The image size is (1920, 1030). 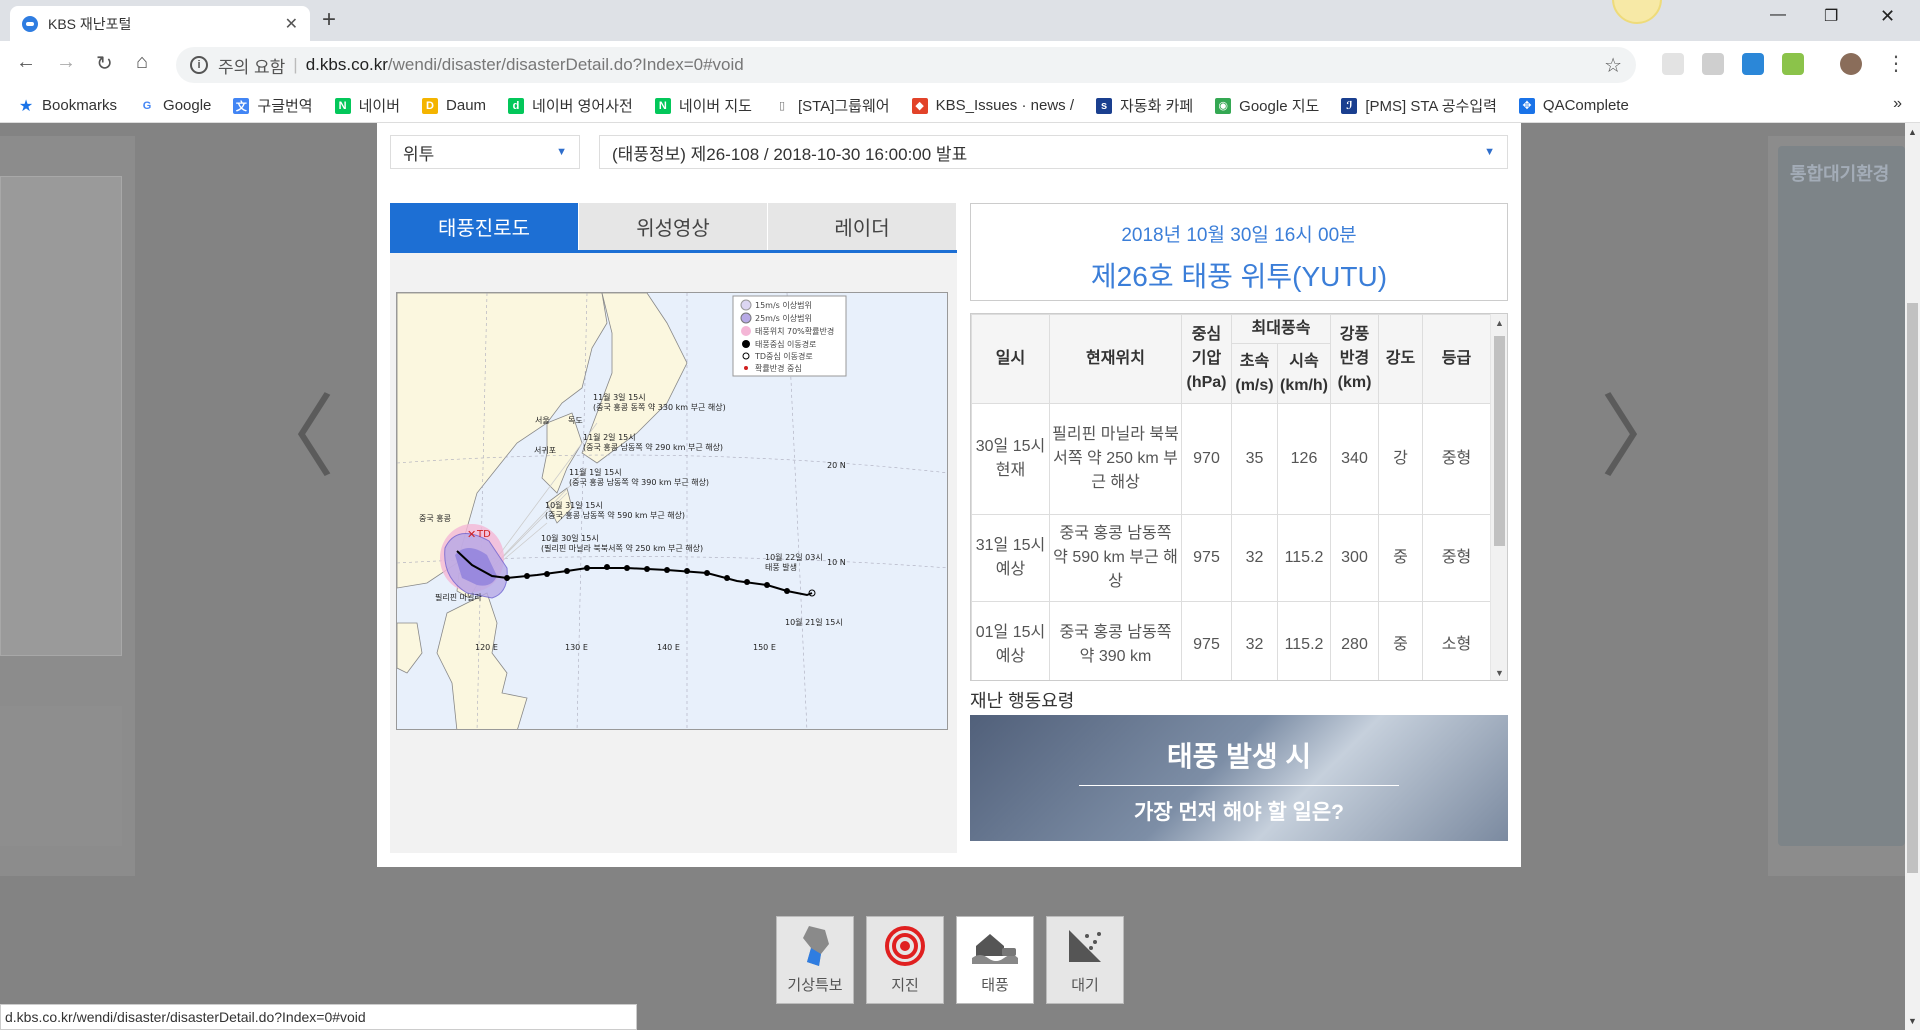 I want to click on prev-arrow-icon: 〈, so click(x=290, y=438).